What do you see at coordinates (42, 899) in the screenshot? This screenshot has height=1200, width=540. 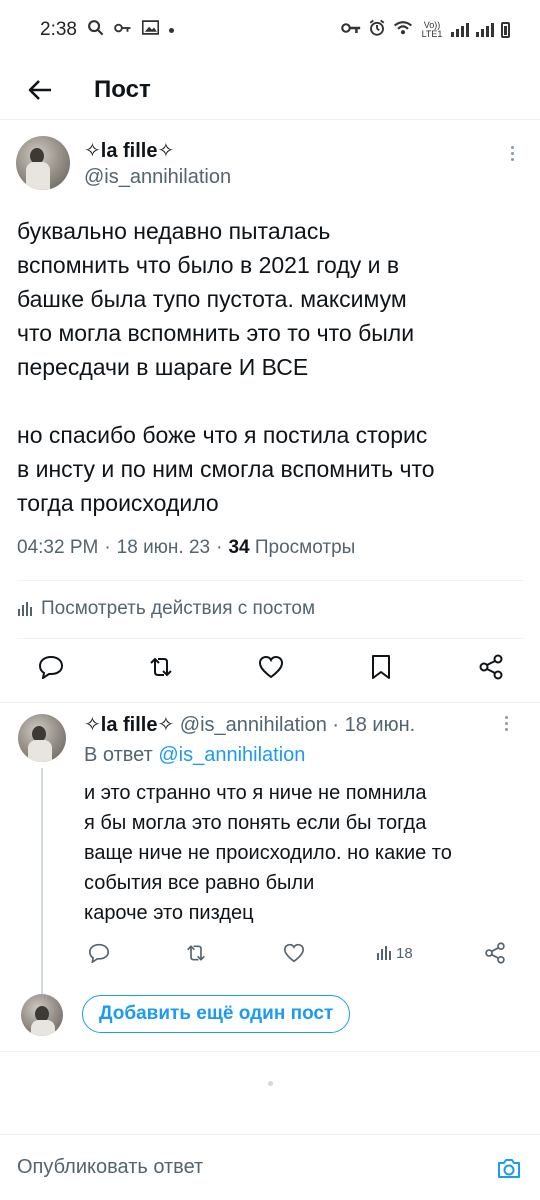 I see `thread-line` at bounding box center [42, 899].